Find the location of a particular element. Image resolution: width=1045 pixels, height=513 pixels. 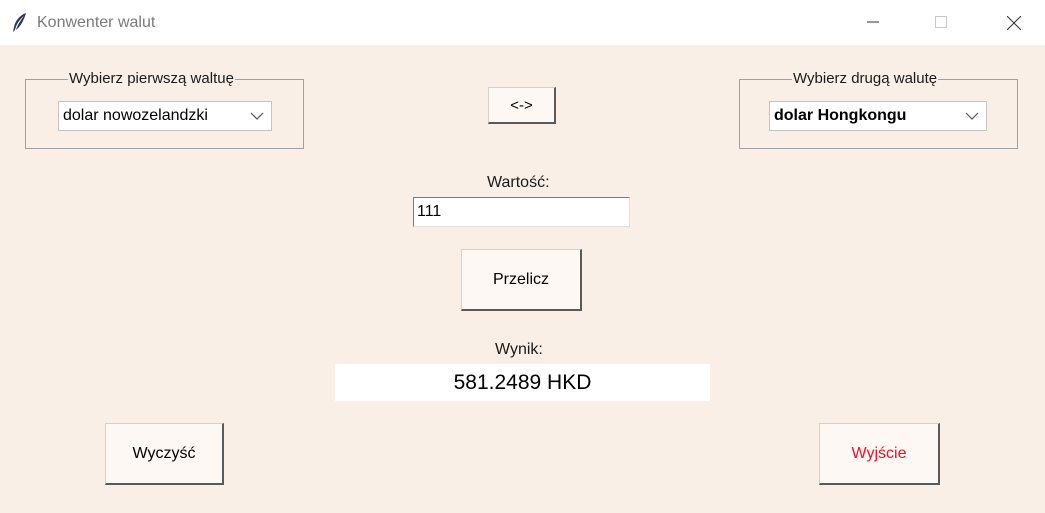

maximize-button is located at coordinates (941, 22).